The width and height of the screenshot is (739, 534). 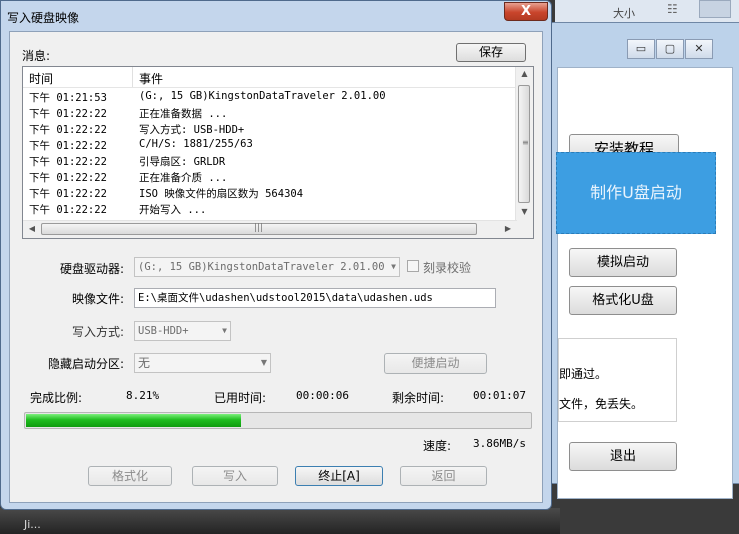 What do you see at coordinates (261, 267) in the screenshot?
I see `drive-value: (G:, 15 GB)KingstonDataTraveler 2.01.00` at bounding box center [261, 267].